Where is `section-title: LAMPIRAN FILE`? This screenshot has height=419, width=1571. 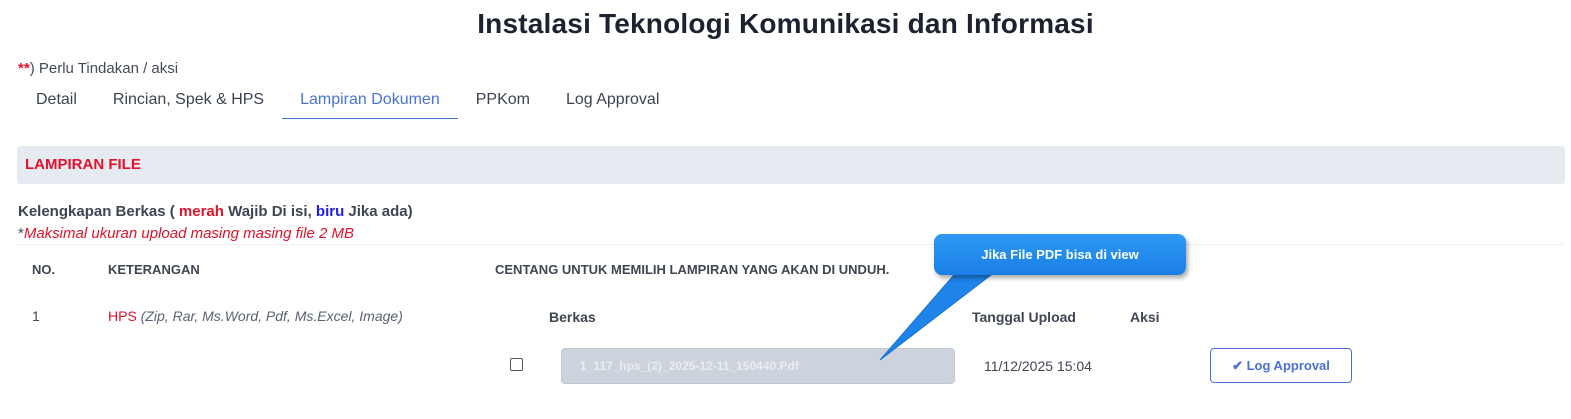
section-title: LAMPIRAN FILE is located at coordinates (83, 164).